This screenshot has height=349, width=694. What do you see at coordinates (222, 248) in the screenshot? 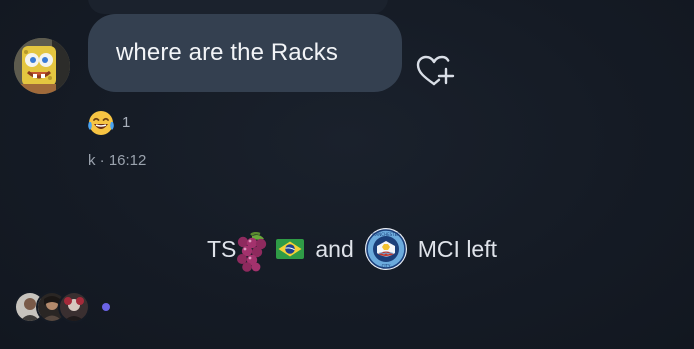
I see `system-message-prefix: TS` at bounding box center [222, 248].